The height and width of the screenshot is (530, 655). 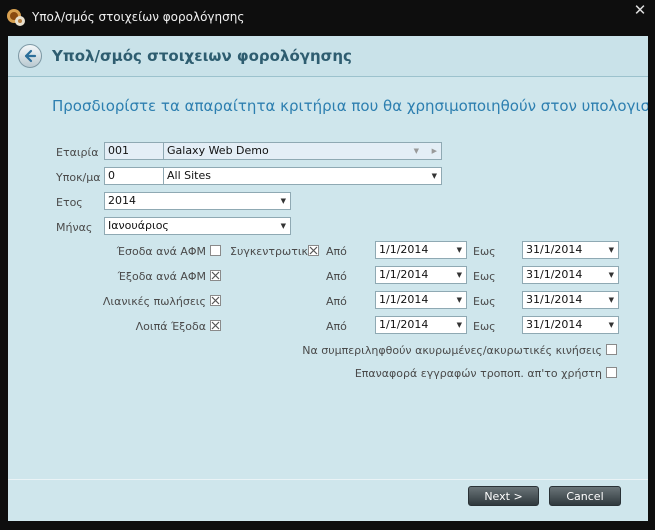 What do you see at coordinates (122, 200) in the screenshot?
I see `year-value: 2014` at bounding box center [122, 200].